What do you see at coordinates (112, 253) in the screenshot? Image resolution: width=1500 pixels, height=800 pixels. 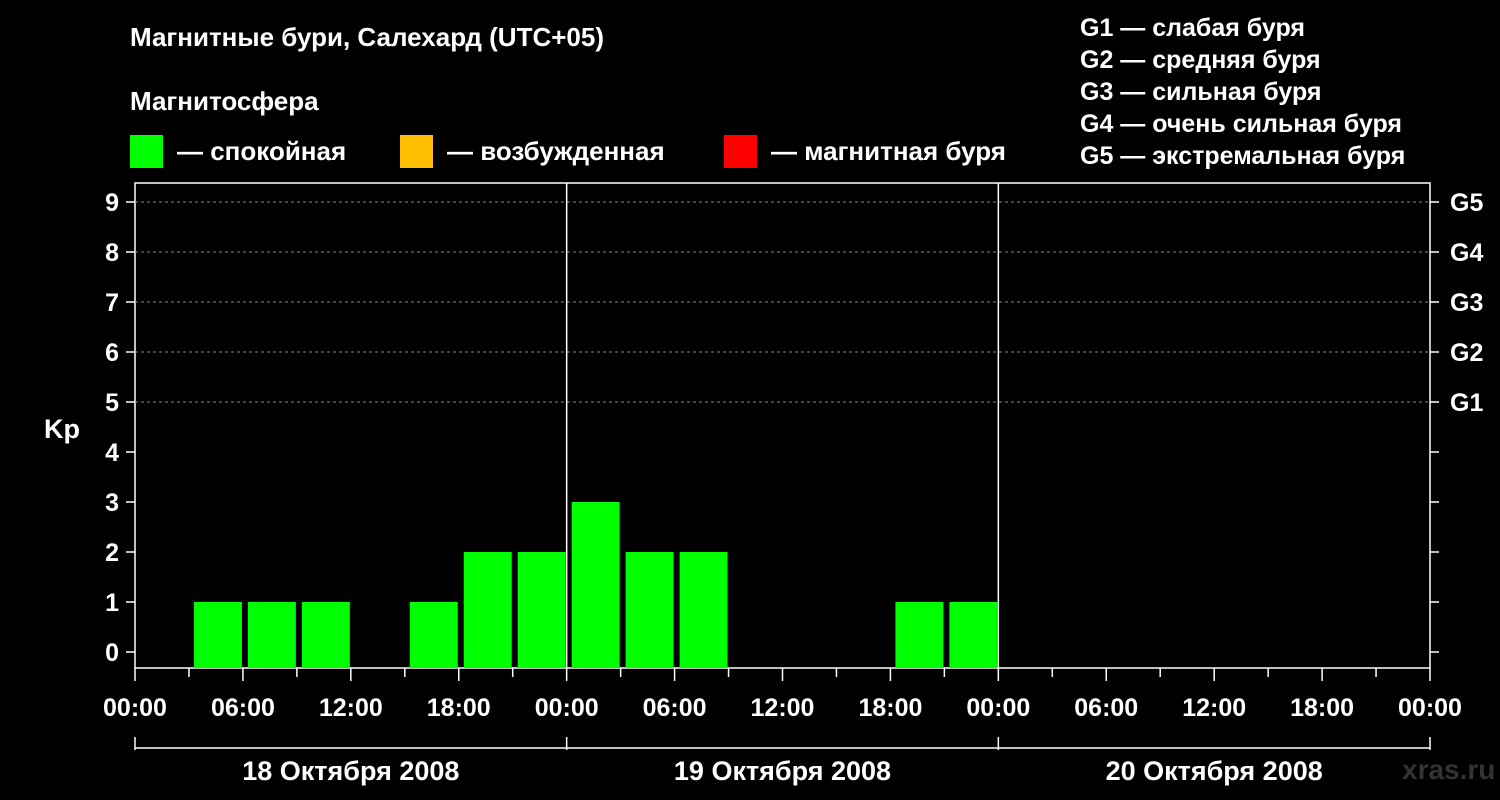 I see `y-tick-label: 8` at bounding box center [112, 253].